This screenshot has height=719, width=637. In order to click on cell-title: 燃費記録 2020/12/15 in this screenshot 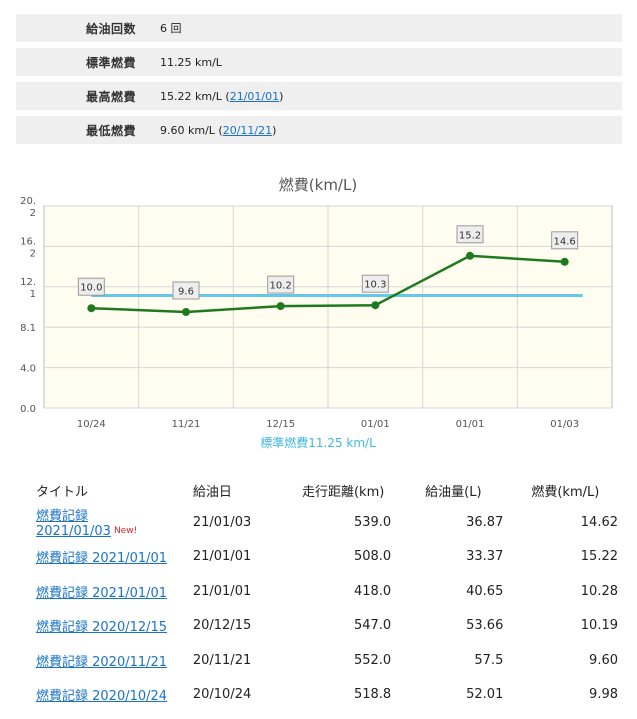, I will do `click(106, 626)`.